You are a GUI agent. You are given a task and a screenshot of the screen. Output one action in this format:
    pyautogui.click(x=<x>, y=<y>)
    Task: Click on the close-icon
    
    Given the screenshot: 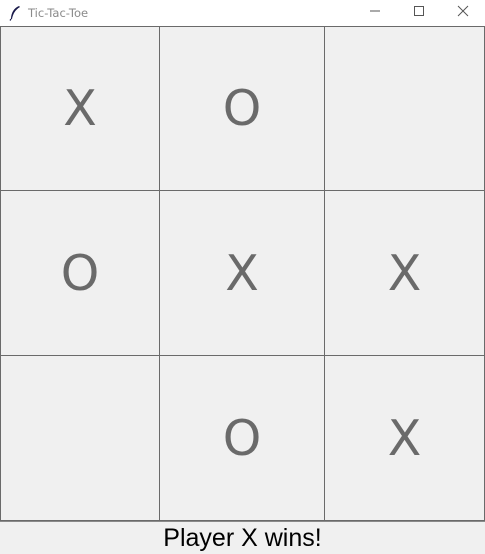 What is the action you would take?
    pyautogui.click(x=463, y=11)
    